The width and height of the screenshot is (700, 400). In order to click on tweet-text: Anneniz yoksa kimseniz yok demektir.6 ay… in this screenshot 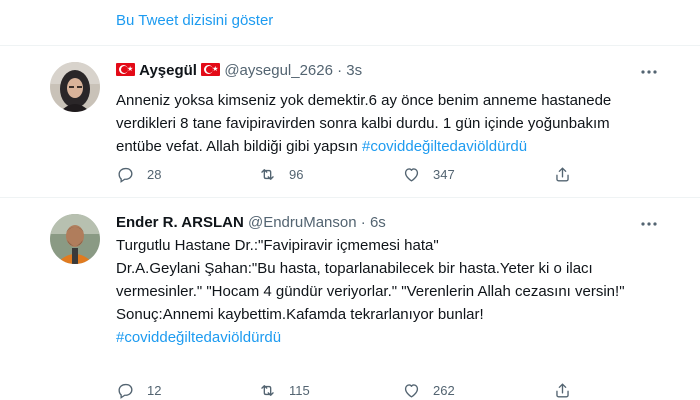, I will do `click(386, 123)`.